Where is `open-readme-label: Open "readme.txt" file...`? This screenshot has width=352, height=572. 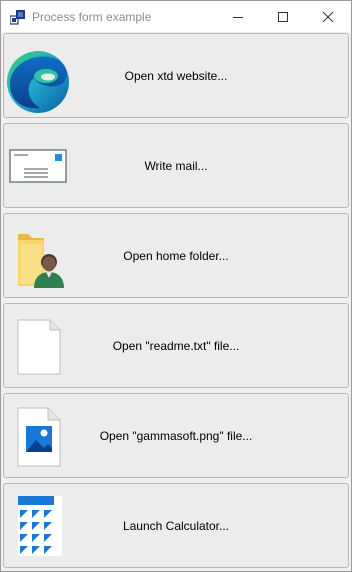
open-readme-label: Open "readme.txt" file... is located at coordinates (176, 345).